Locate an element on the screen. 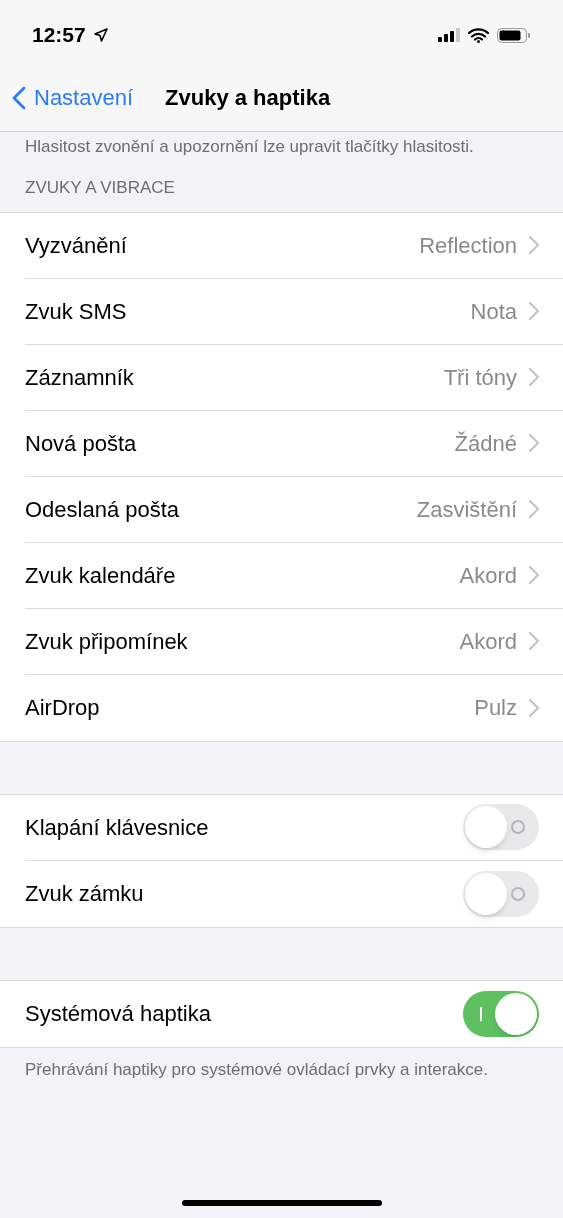 This screenshot has width=563, height=1218. row-label: Systémová haptika is located at coordinates (118, 1014).